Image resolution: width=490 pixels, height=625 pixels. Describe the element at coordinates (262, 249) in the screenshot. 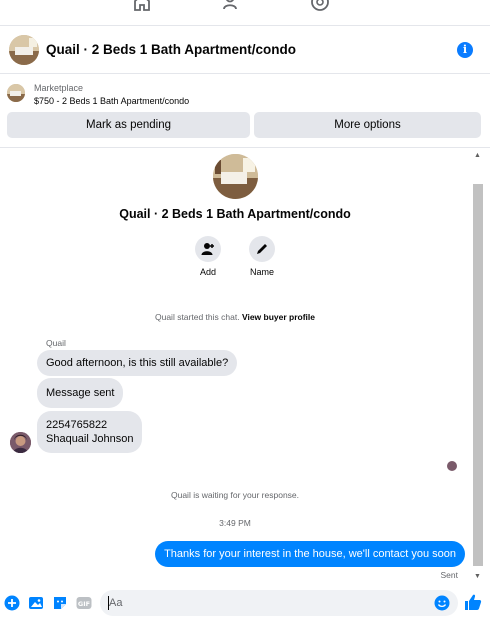

I see `pencil-icon` at that location.